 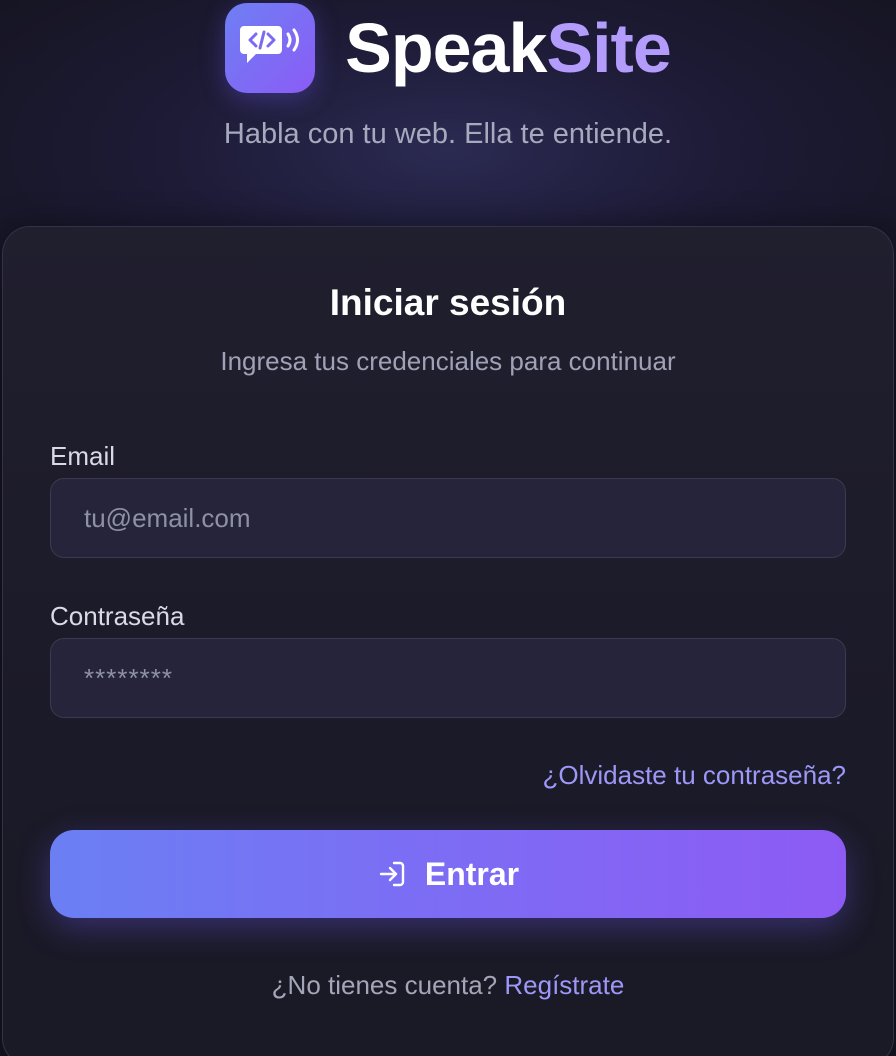 I want to click on brand-header: SpeakSite, so click(x=448, y=48).